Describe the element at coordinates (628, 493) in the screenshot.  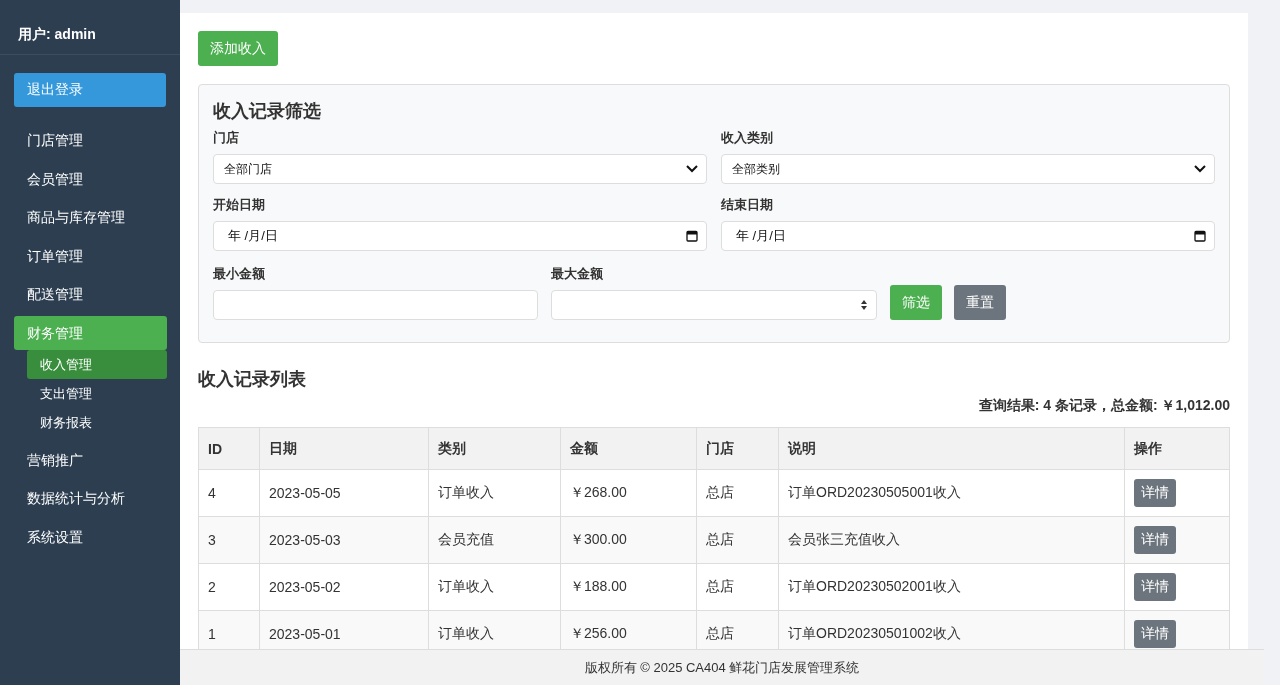
I see `table-cell: ￥268.00` at that location.